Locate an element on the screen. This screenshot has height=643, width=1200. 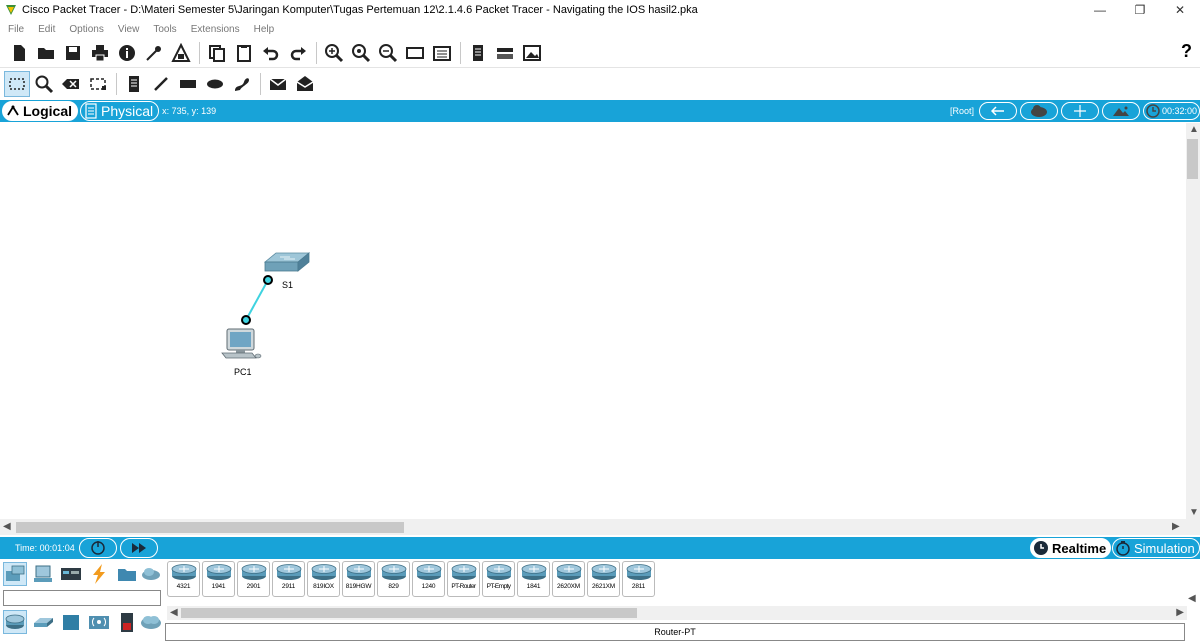
custom-device-button is located at coordinates (442, 53).